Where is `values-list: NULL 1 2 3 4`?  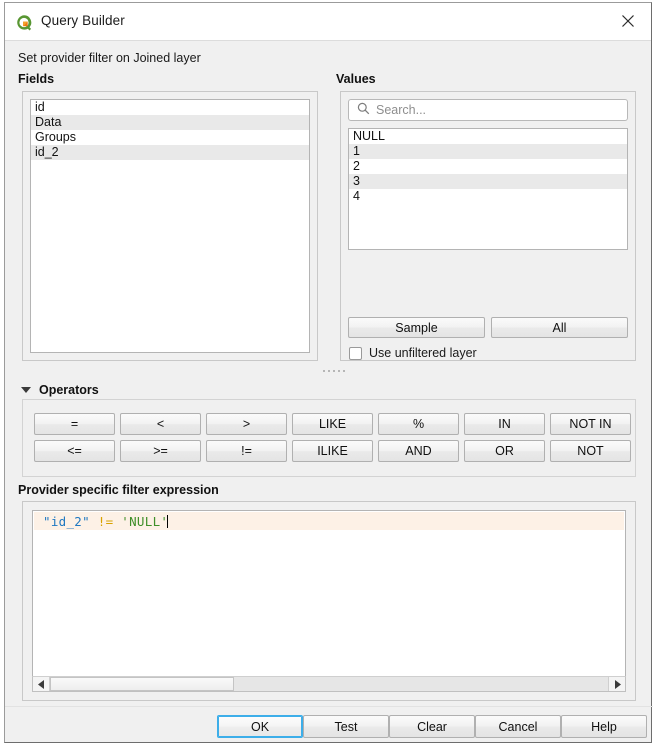
values-list: NULL 1 2 3 4 is located at coordinates (488, 189).